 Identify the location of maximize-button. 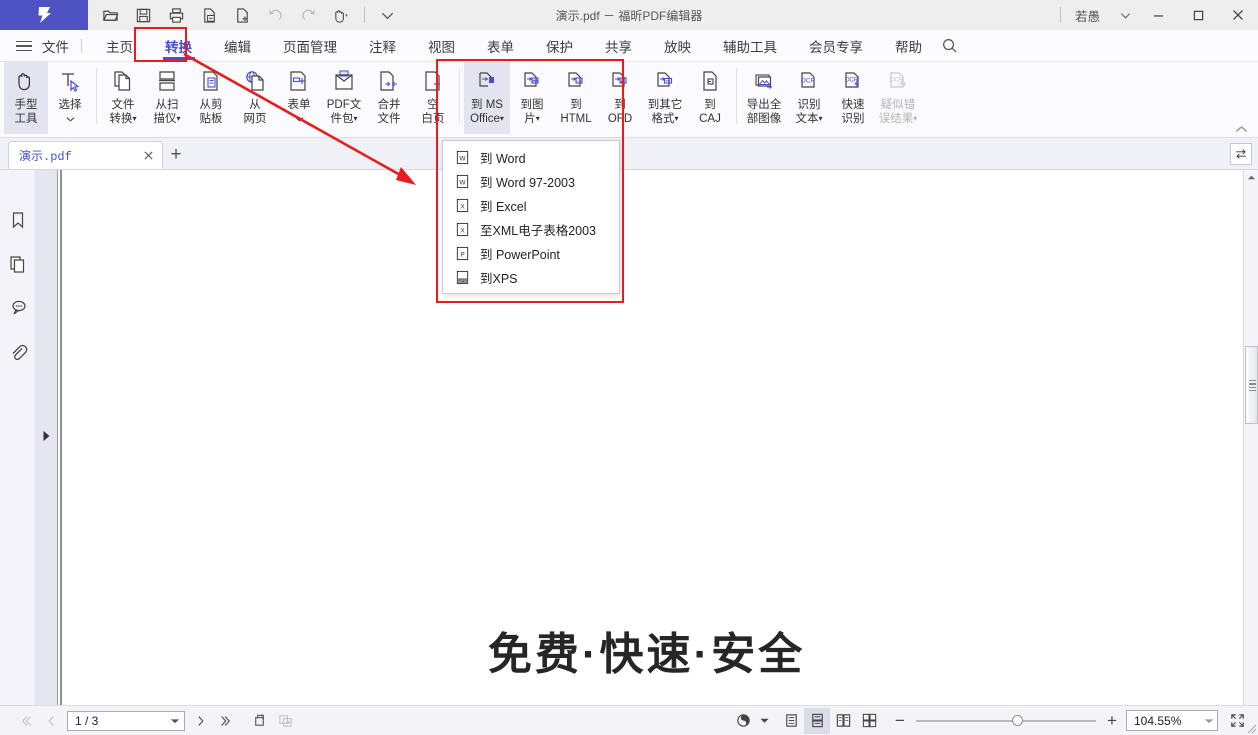
(1198, 15).